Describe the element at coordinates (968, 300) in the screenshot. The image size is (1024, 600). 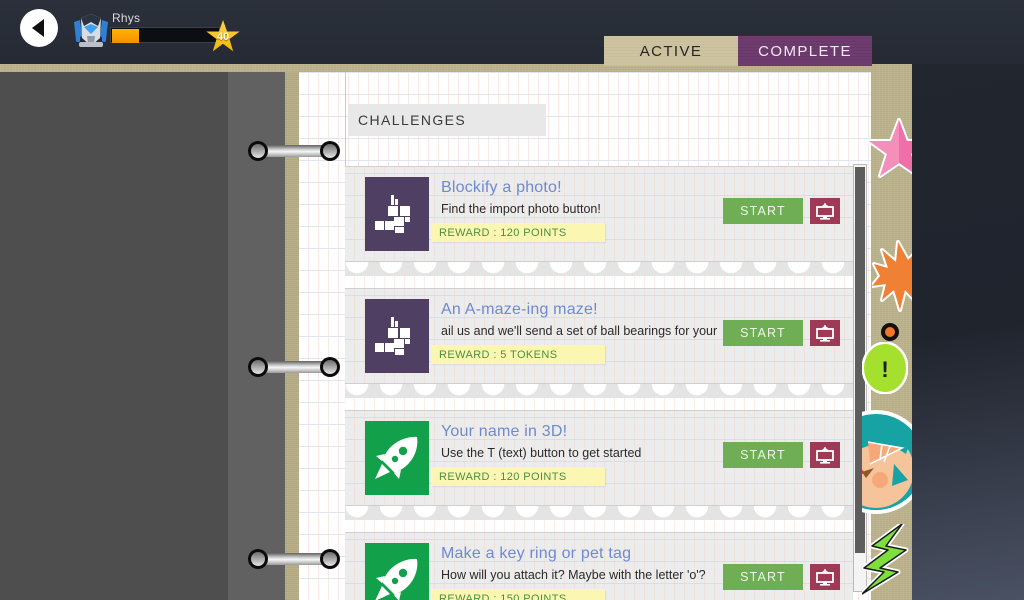
I see `right-background` at that location.